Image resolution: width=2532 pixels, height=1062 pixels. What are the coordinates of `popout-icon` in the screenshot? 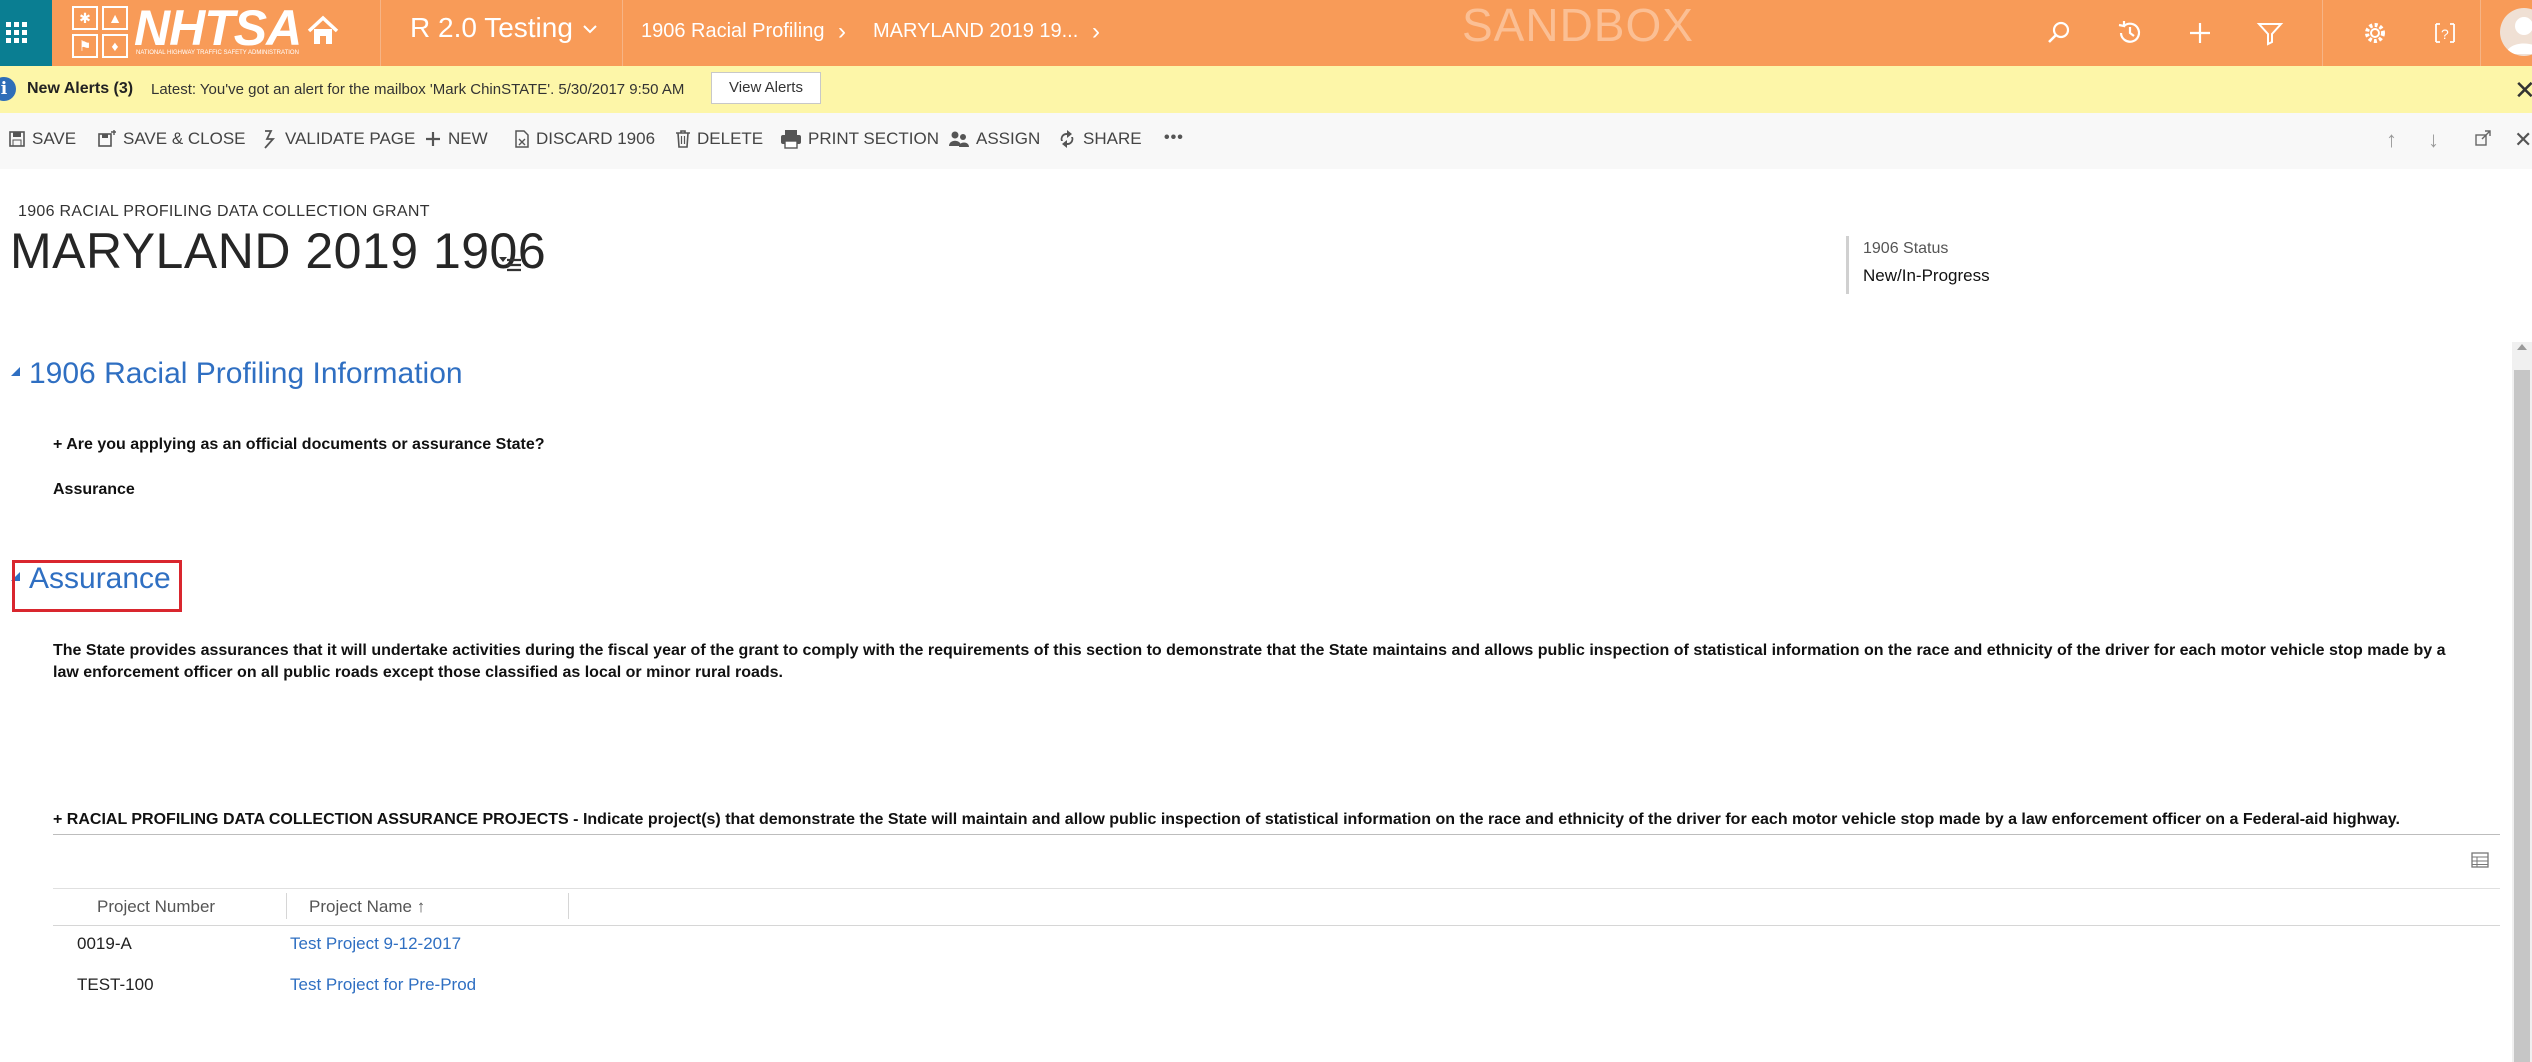 It's located at (2483, 138).